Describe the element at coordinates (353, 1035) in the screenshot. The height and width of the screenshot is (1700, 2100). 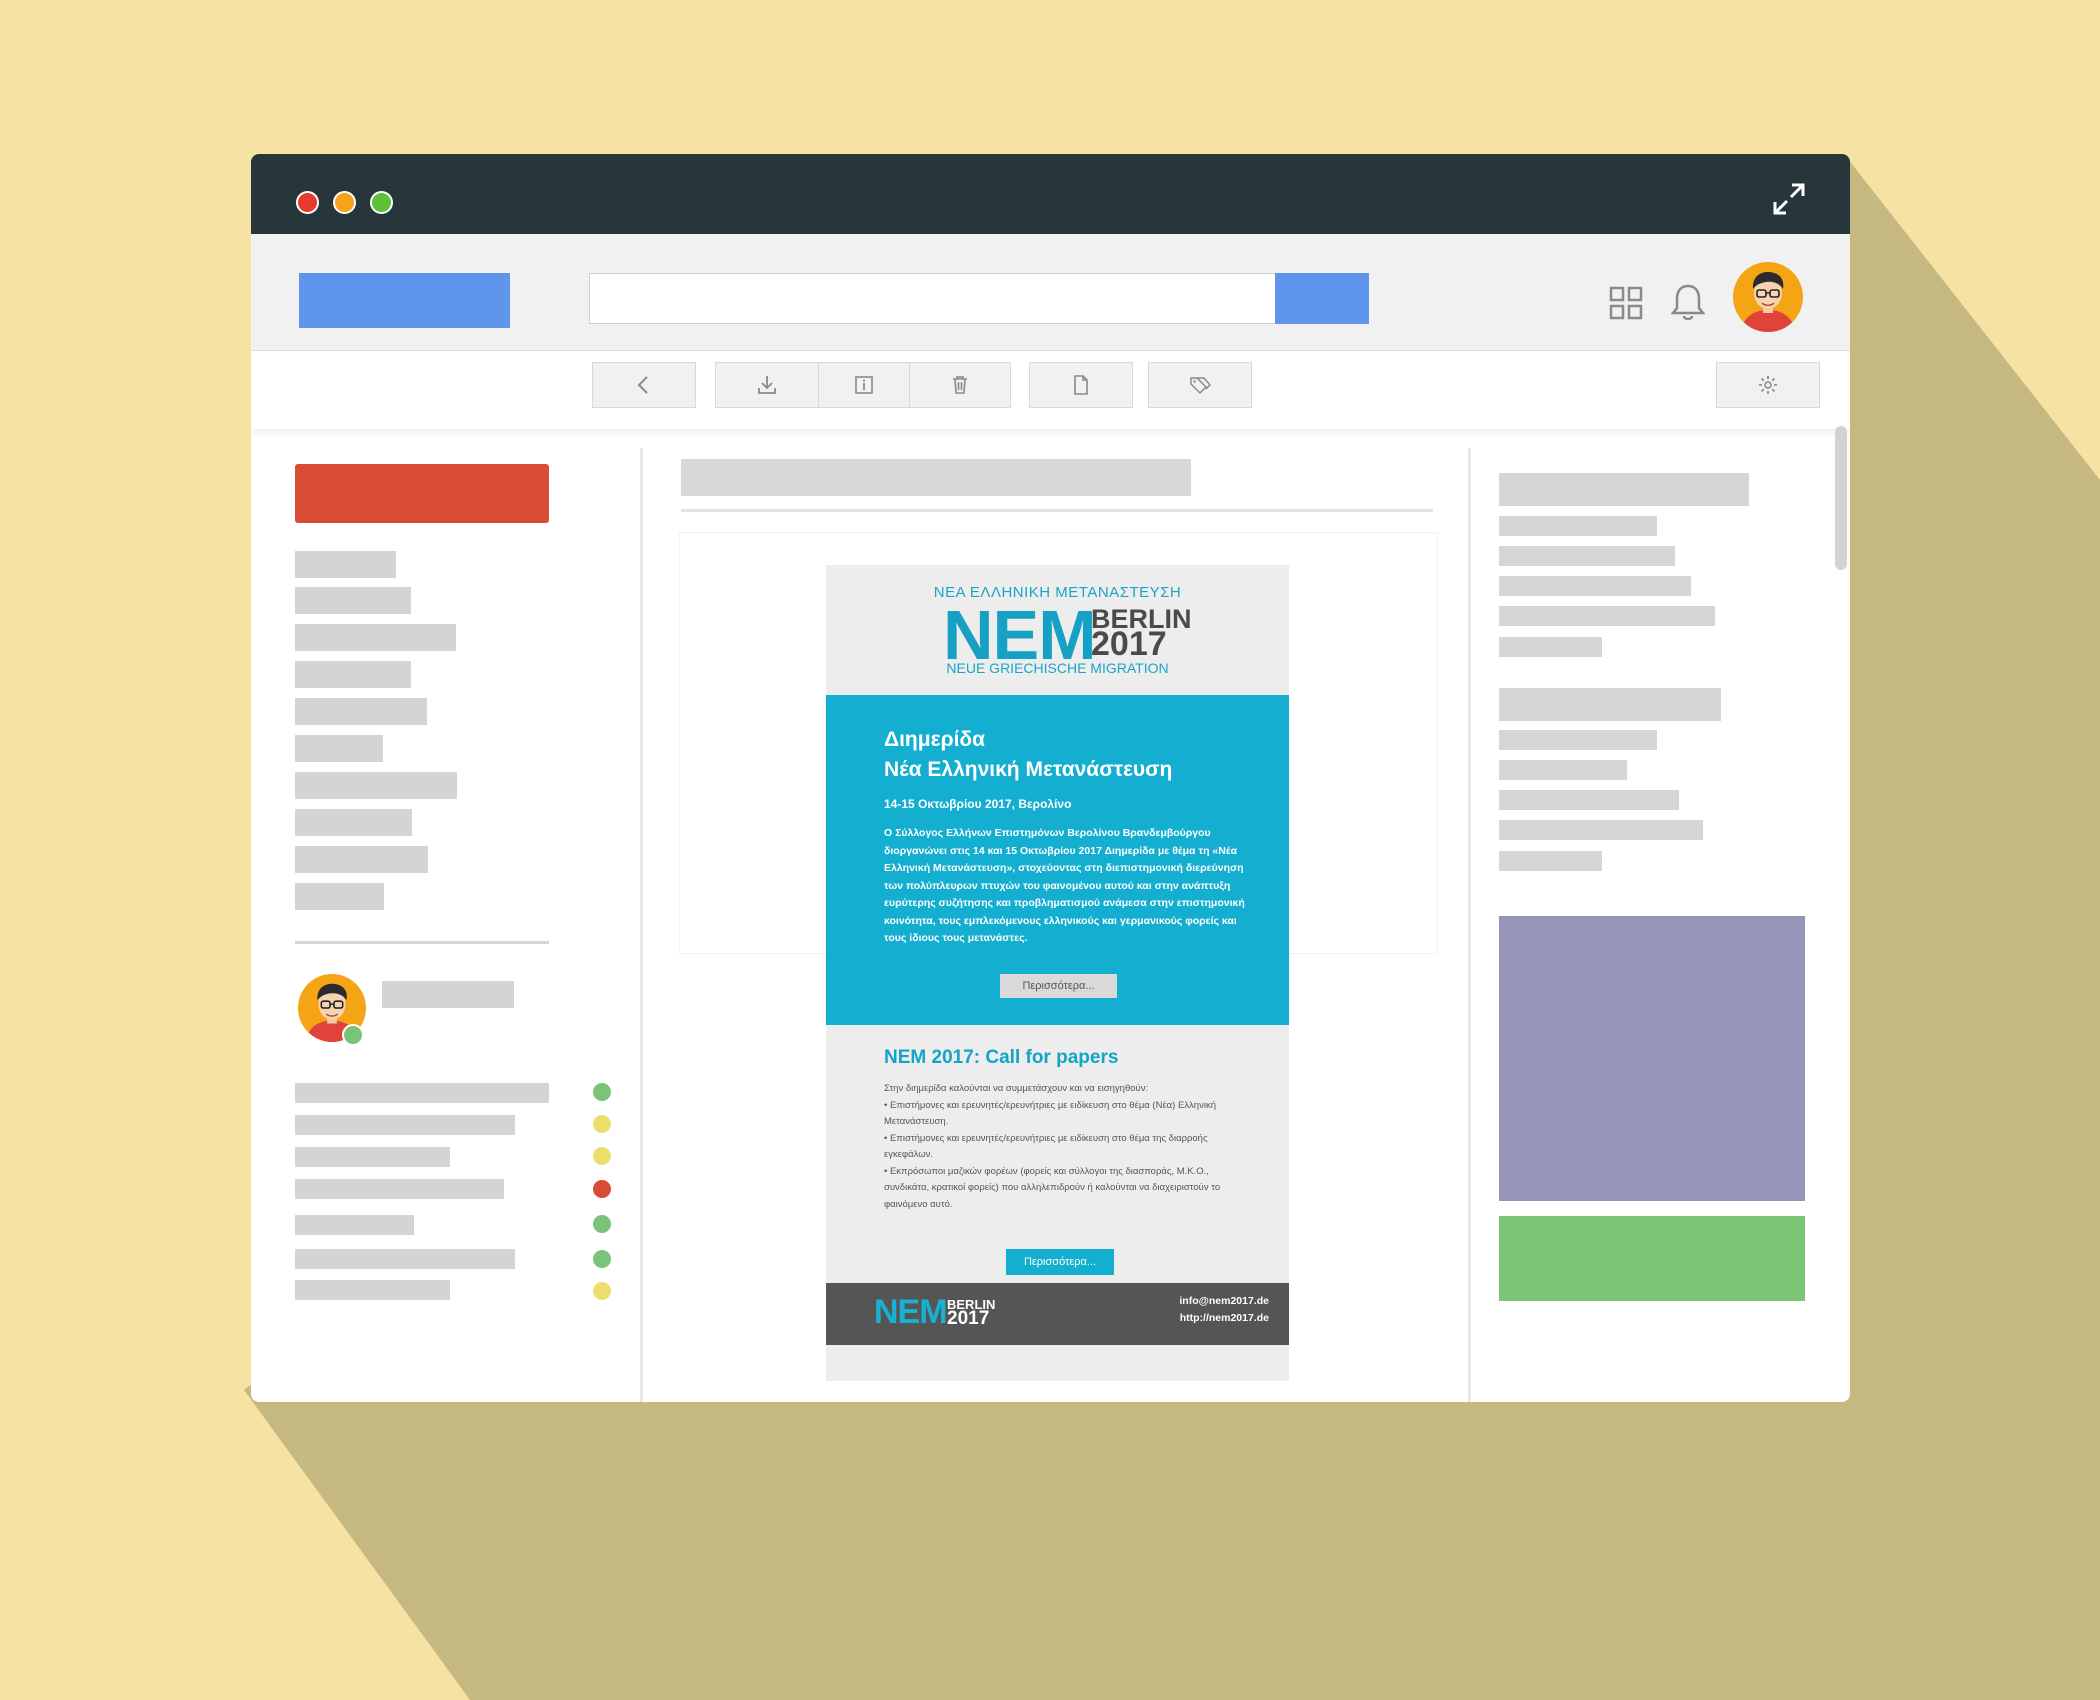
I see `online-status-dot` at that location.